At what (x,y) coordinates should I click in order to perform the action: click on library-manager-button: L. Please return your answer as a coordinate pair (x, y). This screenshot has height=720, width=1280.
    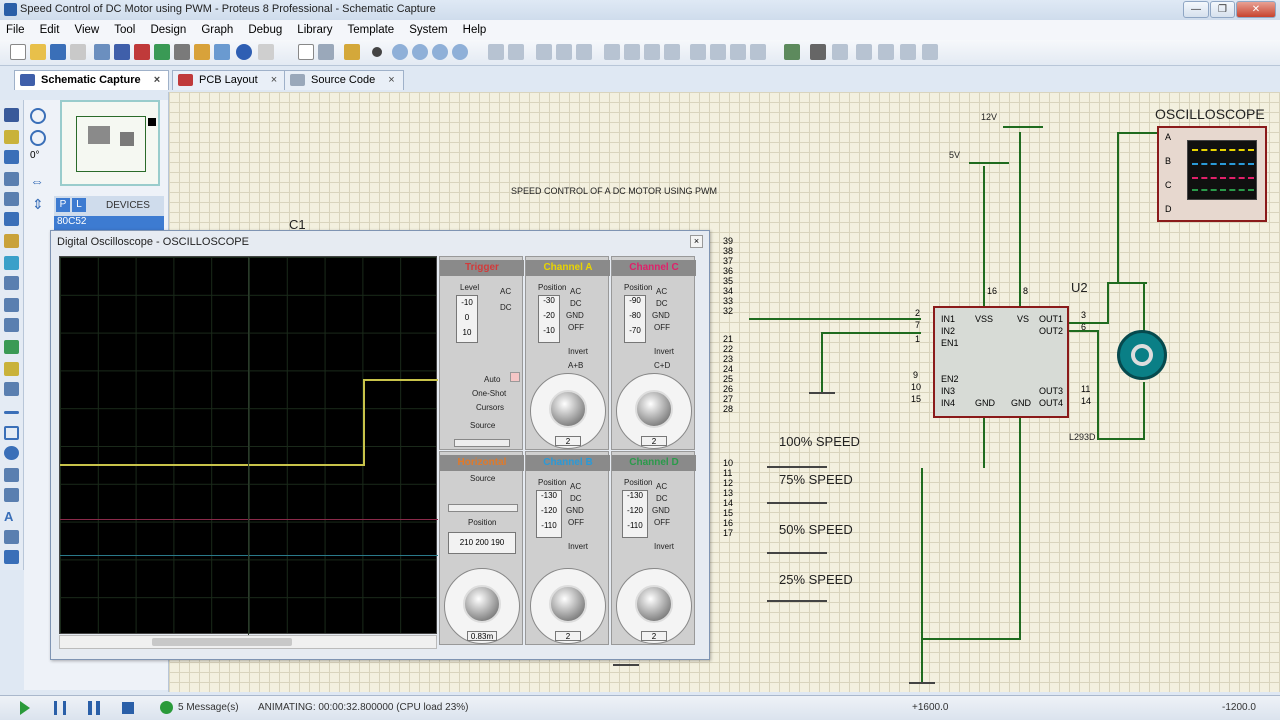
    Looking at the image, I should click on (79, 205).